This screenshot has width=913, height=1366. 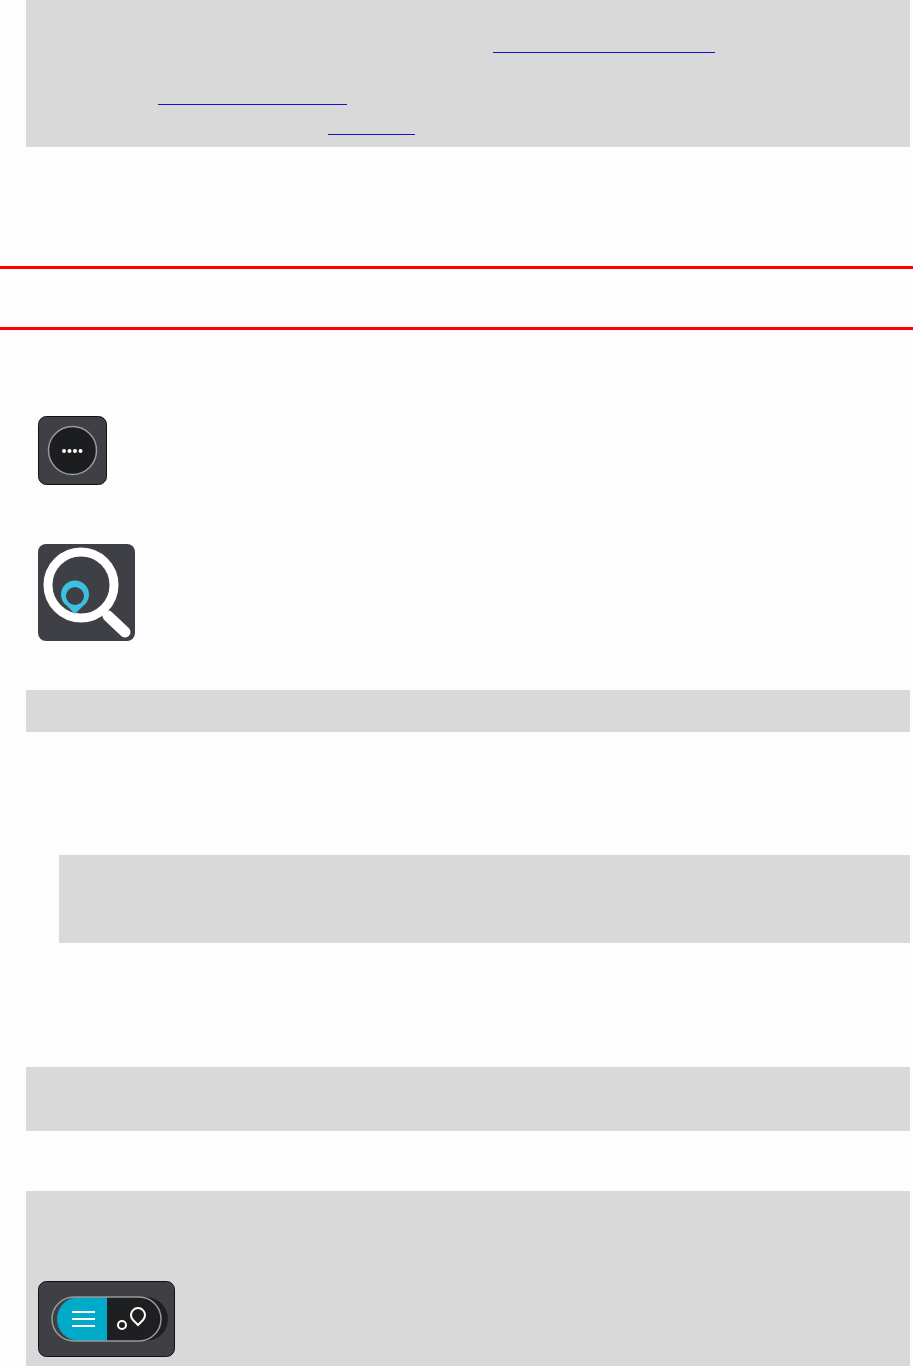 I want to click on more-icon, so click(x=72, y=450).